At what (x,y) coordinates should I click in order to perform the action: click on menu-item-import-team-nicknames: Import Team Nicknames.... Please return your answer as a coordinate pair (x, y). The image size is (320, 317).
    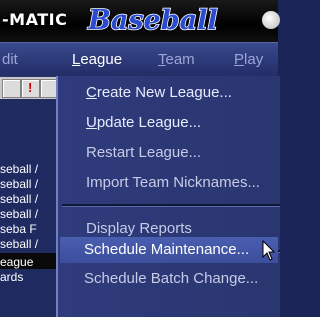
    Looking at the image, I should click on (173, 182).